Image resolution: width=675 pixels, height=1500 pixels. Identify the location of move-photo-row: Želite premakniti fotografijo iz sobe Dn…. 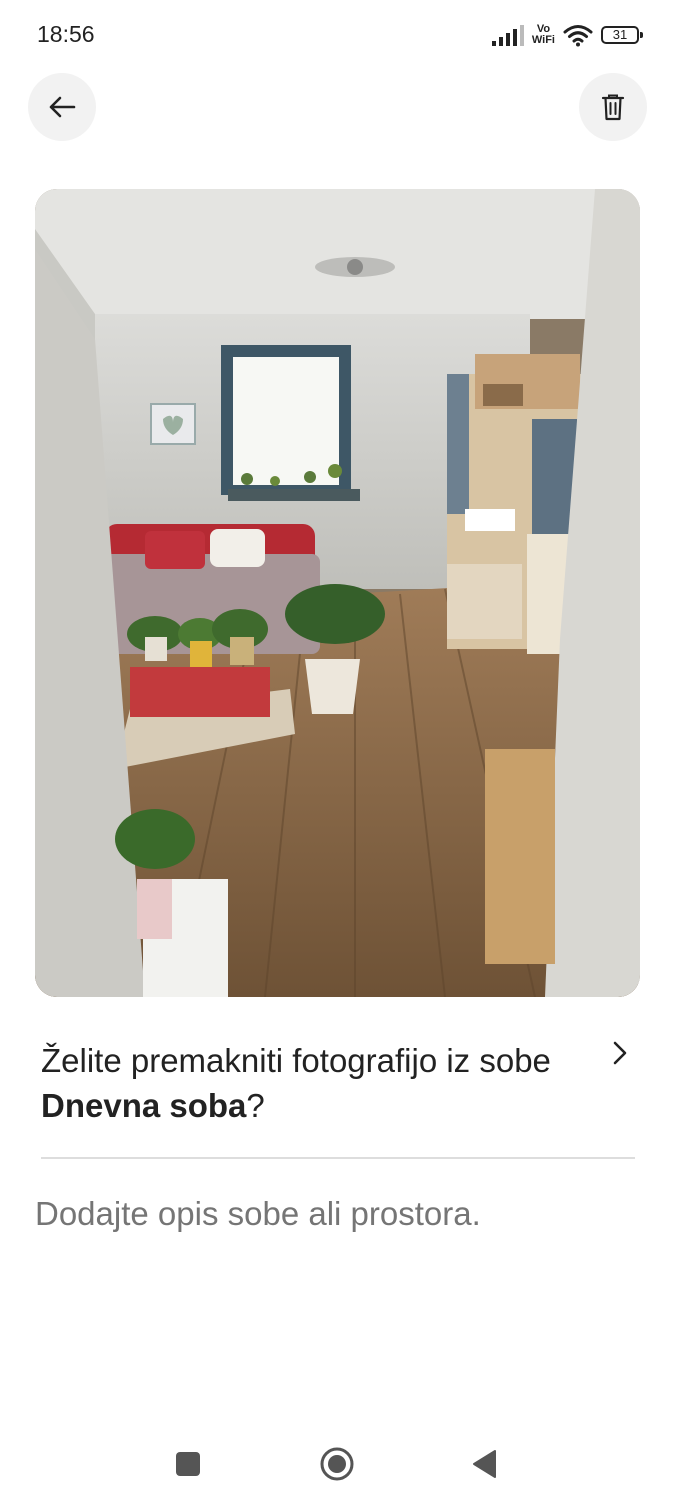
(338, 1085).